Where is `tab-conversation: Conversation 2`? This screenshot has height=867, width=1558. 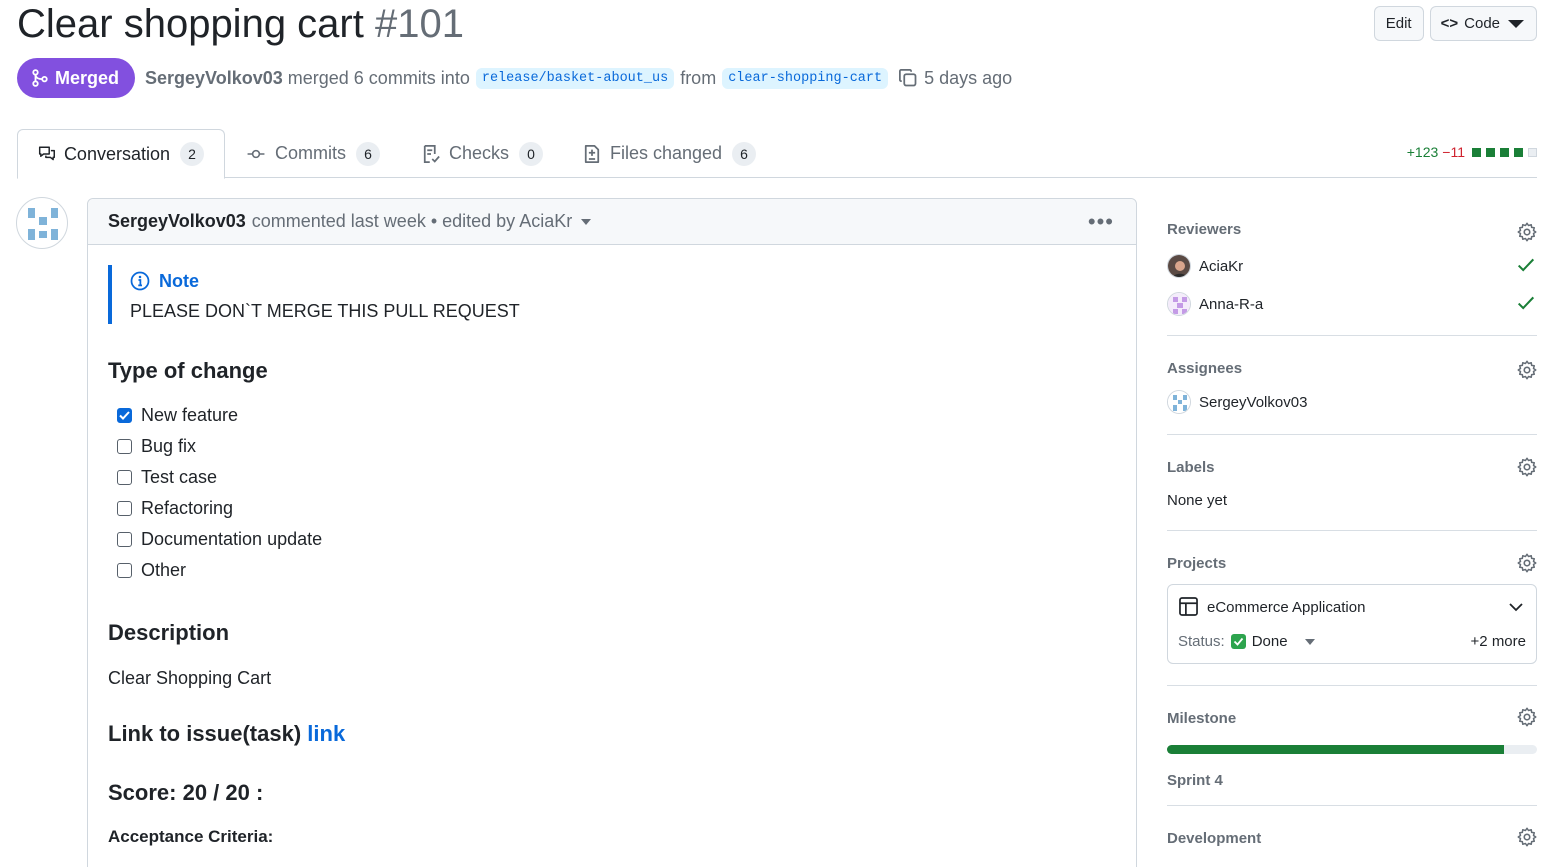 tab-conversation: Conversation 2 is located at coordinates (121, 154).